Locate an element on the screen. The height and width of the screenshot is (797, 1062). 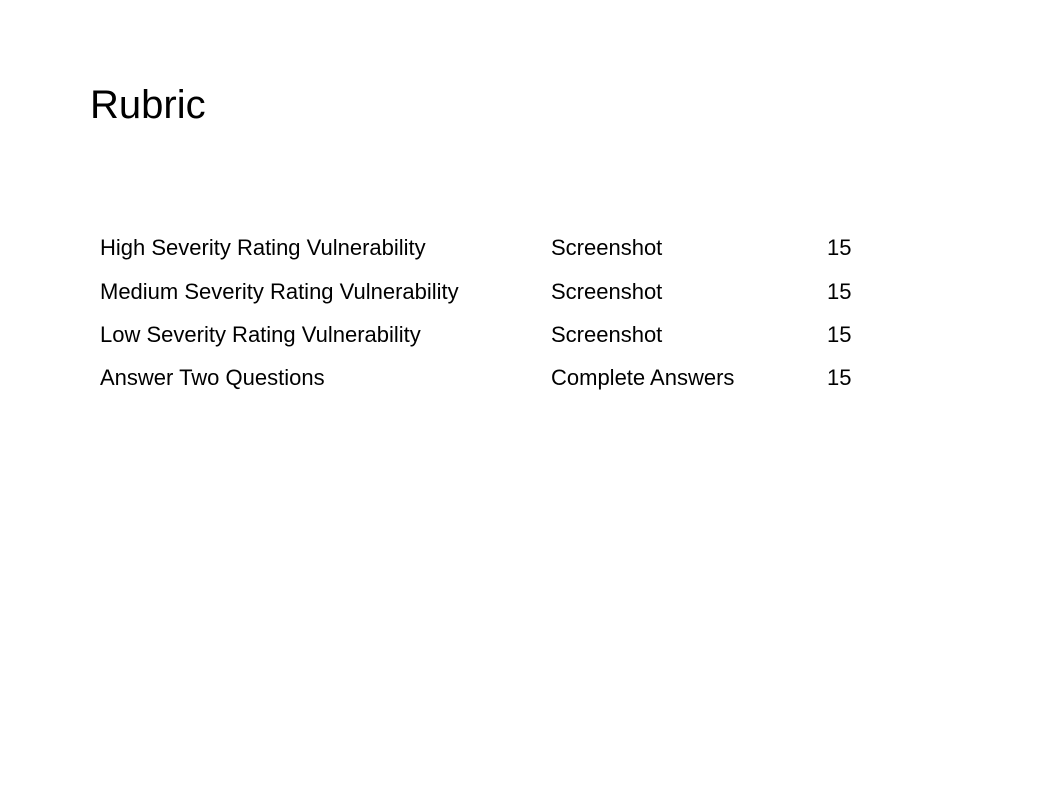
rubric-item: Medium Severity Rating Vulnerability is located at coordinates (279, 291).